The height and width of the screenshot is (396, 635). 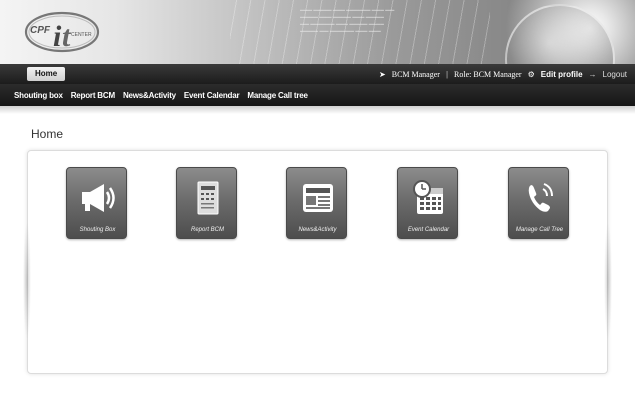 What do you see at coordinates (40, 30) in the screenshot?
I see `logo-text: CPF` at bounding box center [40, 30].